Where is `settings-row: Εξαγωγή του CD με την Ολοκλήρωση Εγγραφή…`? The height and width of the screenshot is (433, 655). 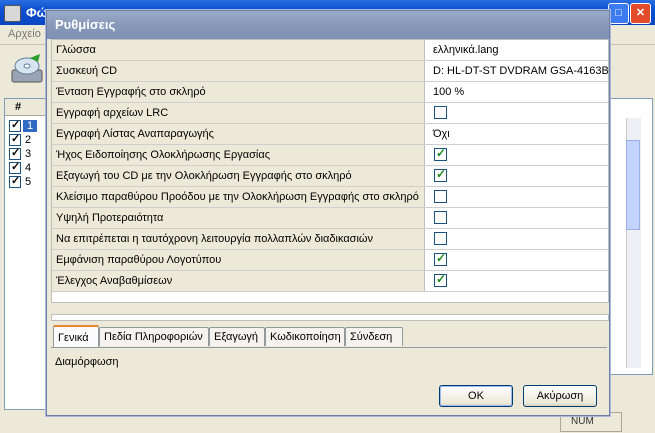
settings-row: Εξαγωγή του CD με την Ολοκλήρωση Εγγραφή… is located at coordinates (330, 176).